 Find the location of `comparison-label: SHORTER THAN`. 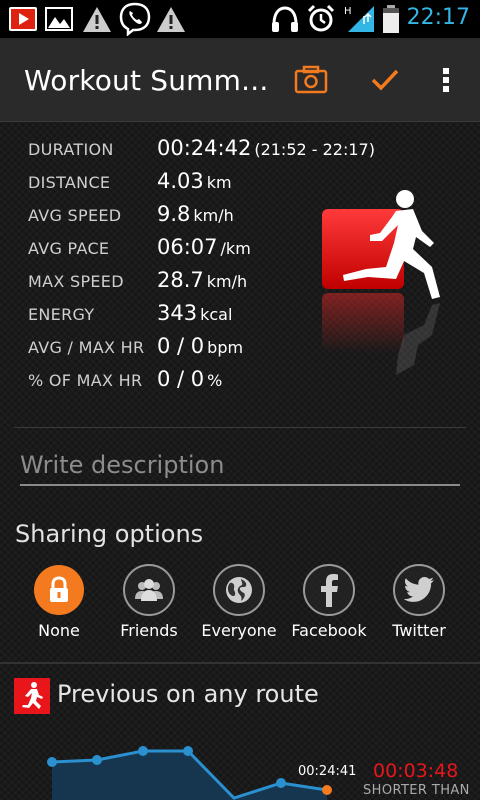

comparison-label: SHORTER THAN is located at coordinates (416, 790).